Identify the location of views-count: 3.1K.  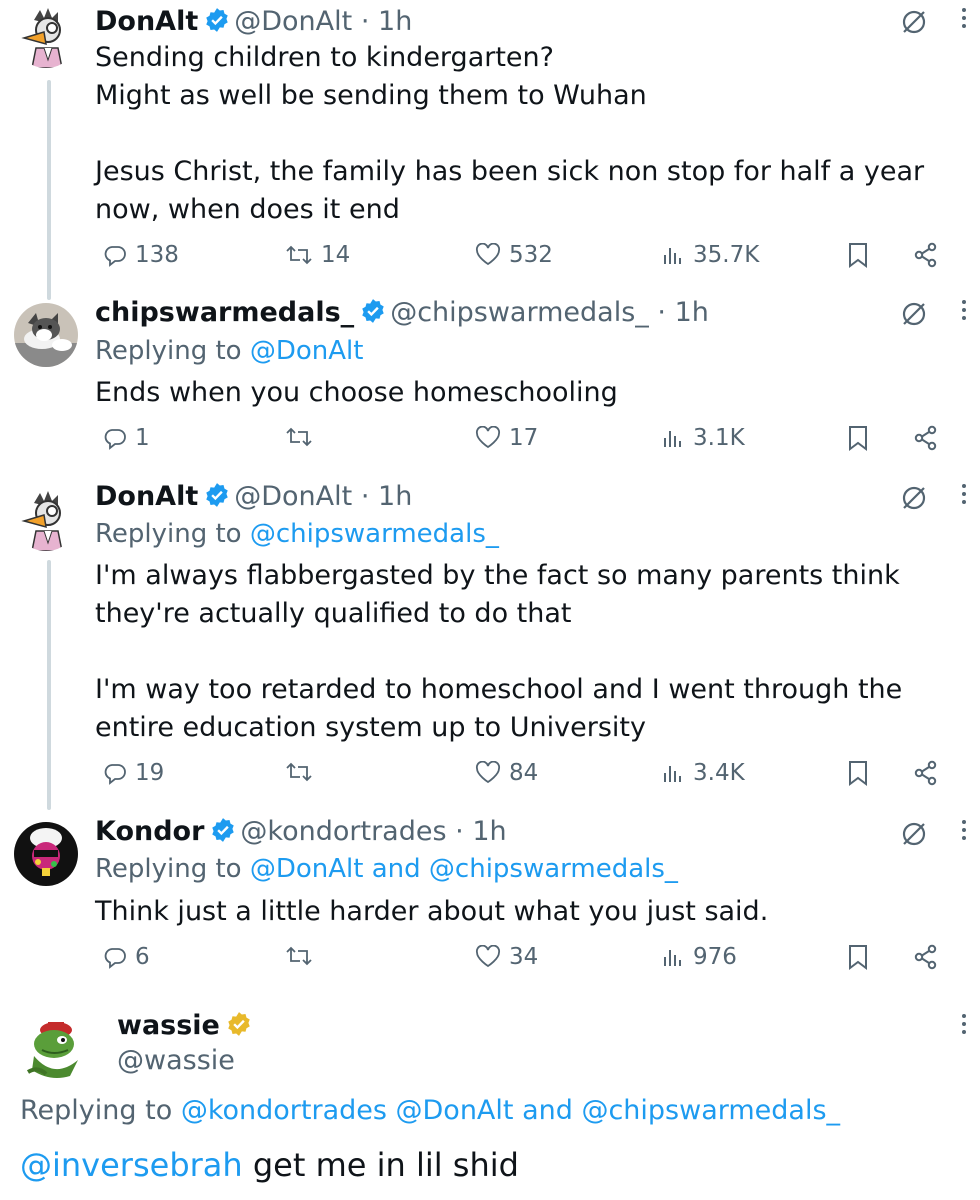
(719, 438).